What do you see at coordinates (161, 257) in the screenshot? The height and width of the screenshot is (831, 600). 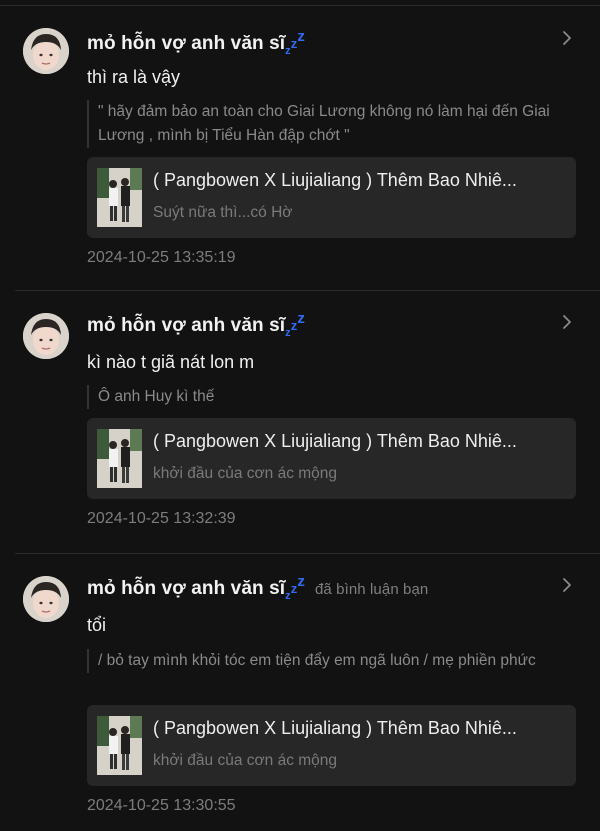 I see `timestamp: 2024-10-25 13:35:19` at bounding box center [161, 257].